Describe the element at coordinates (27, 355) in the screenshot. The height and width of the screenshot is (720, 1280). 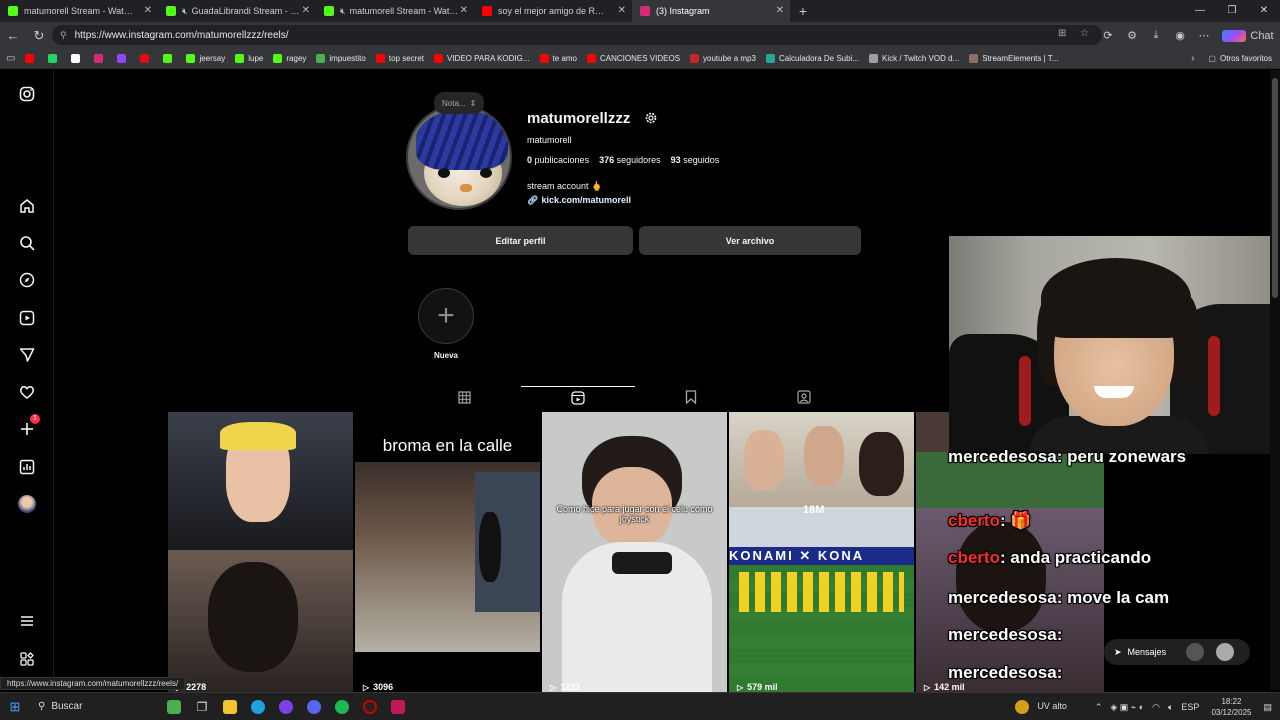
I see `messages-icon` at that location.